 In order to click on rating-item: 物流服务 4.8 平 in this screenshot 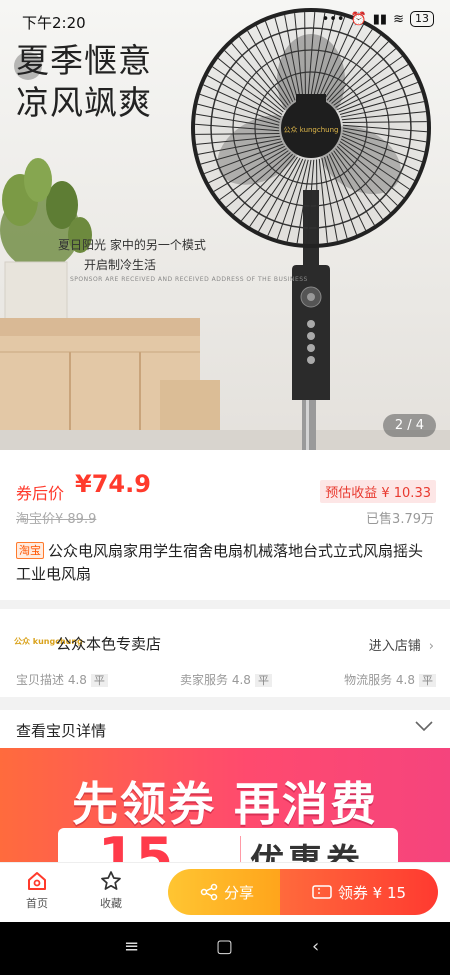, I will do `click(390, 679)`.